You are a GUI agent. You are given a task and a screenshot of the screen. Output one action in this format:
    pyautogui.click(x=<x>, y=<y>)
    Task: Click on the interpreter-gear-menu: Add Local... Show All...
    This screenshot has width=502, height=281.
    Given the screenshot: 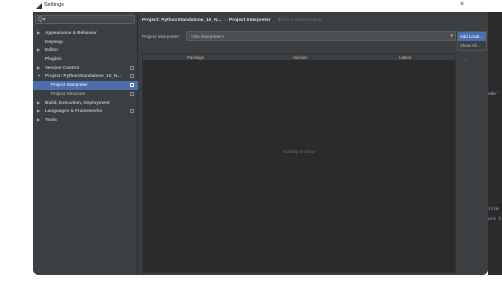 What is the action you would take?
    pyautogui.click(x=472, y=41)
    